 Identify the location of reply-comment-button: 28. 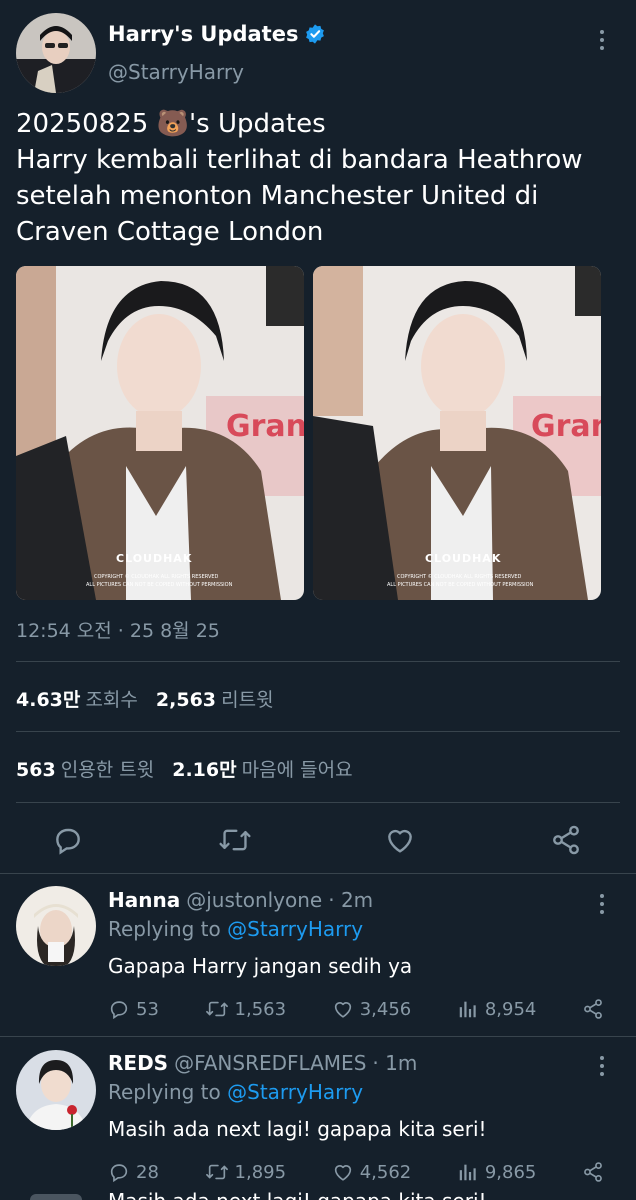
(133, 1172).